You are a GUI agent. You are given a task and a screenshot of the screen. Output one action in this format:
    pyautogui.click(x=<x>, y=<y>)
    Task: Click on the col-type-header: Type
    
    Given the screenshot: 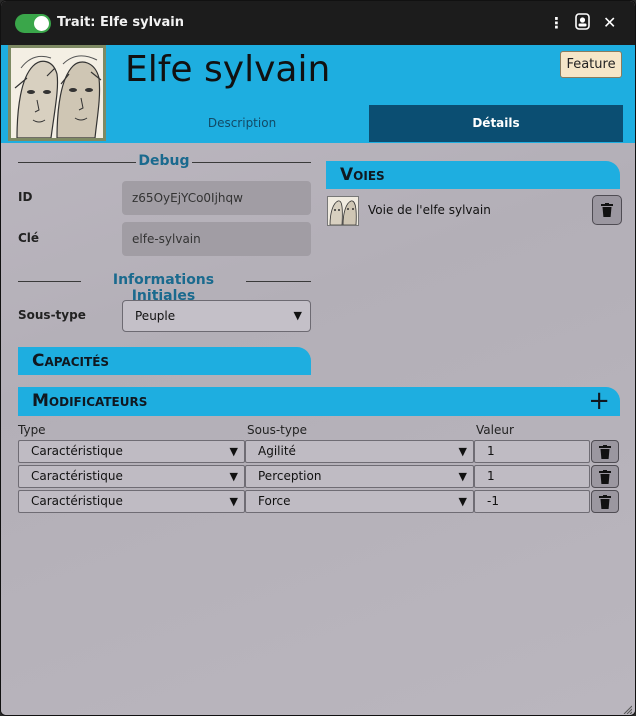 What is the action you would take?
    pyautogui.click(x=32, y=430)
    